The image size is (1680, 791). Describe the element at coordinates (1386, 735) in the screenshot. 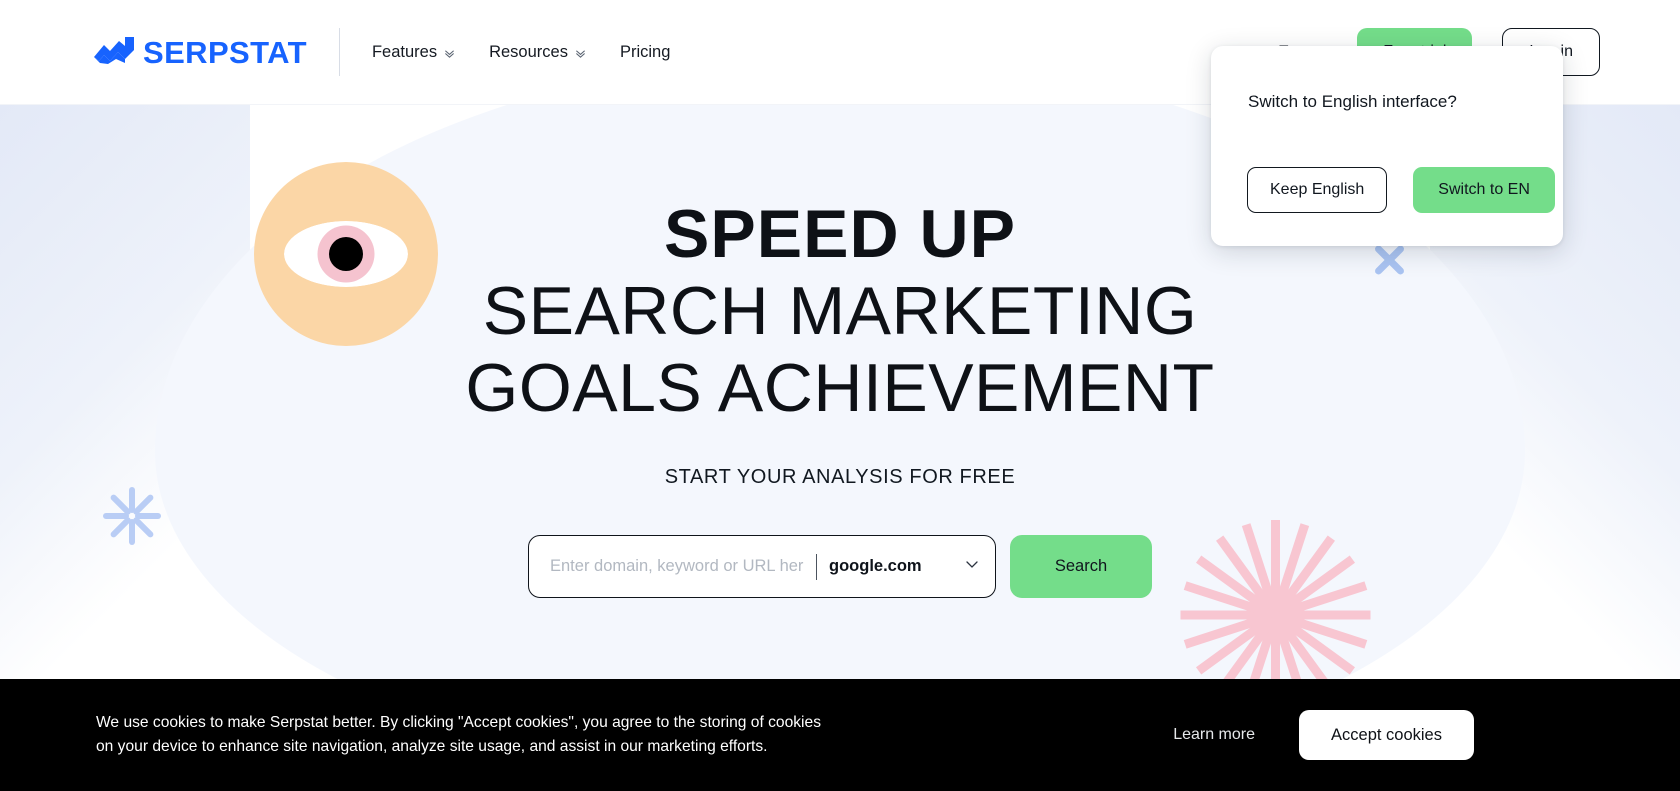

I see `accept-cookies-button: Accept cookies` at that location.